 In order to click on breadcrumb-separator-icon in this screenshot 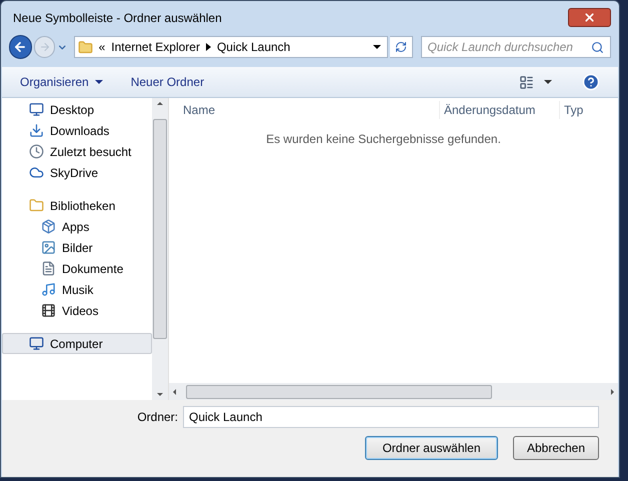, I will do `click(208, 47)`.